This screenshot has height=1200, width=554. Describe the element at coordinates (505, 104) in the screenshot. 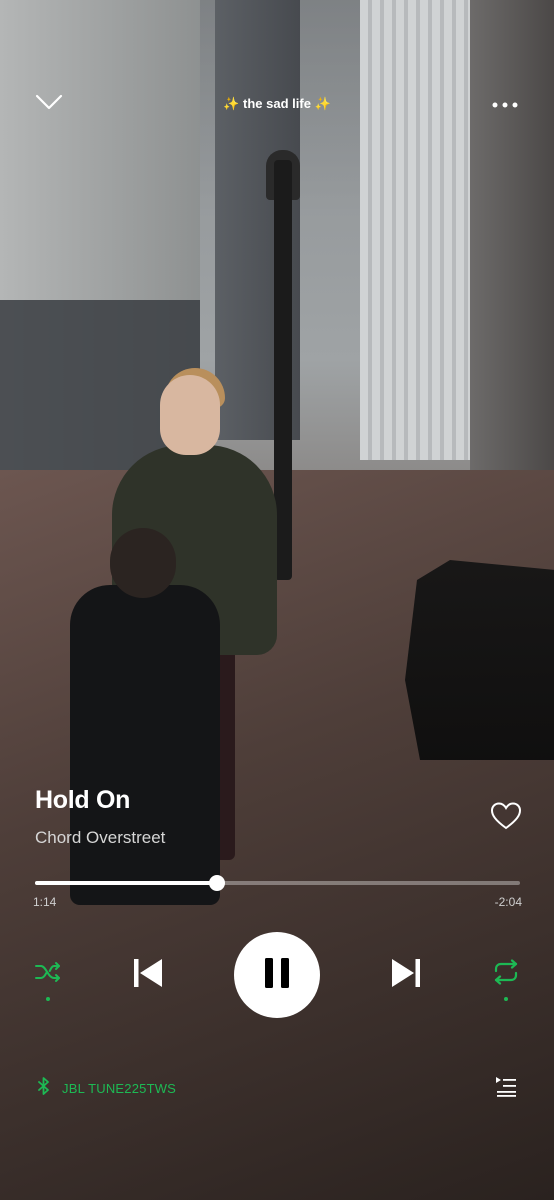

I see `more-options-icon` at that location.